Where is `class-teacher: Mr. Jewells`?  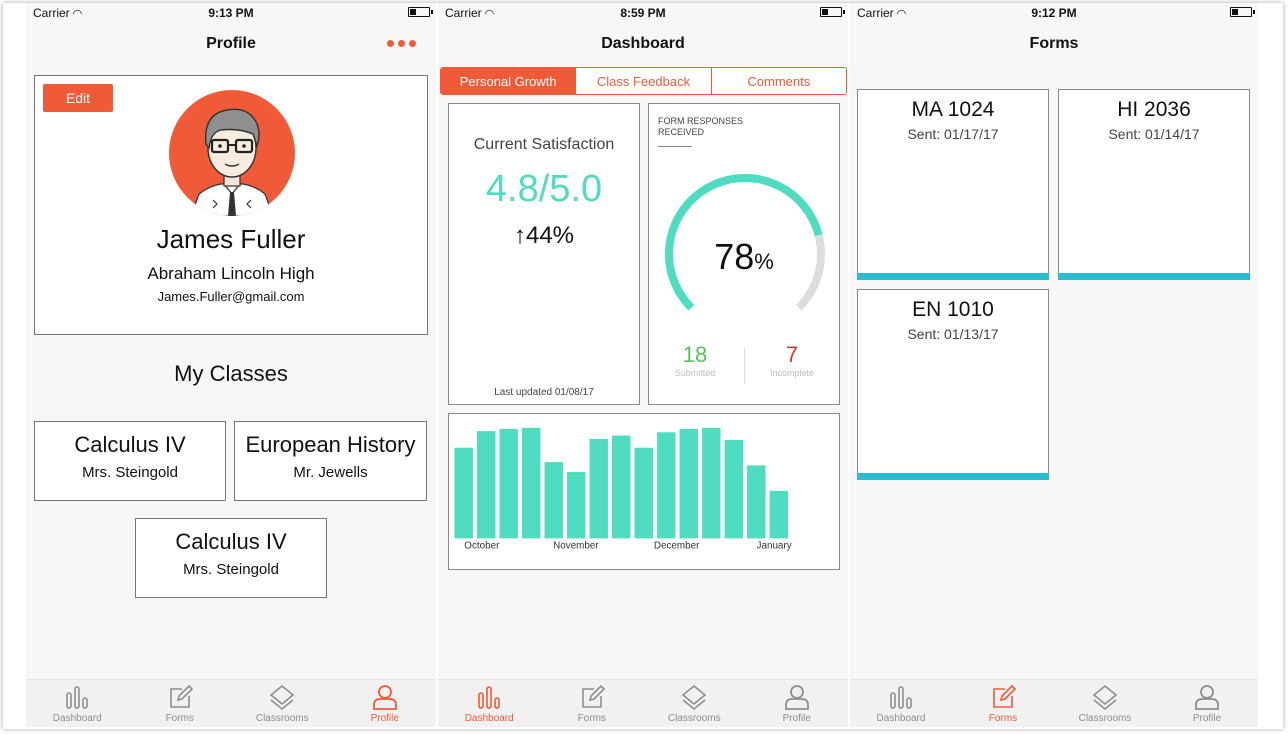
class-teacher: Mr. Jewells is located at coordinates (330, 472).